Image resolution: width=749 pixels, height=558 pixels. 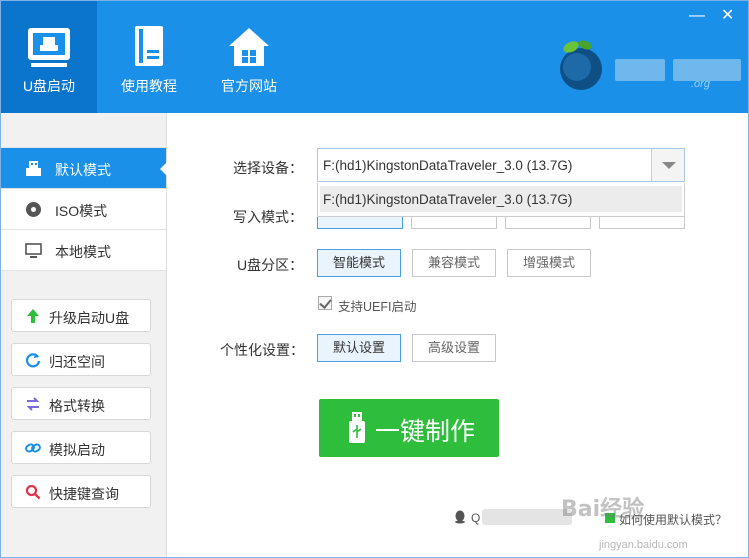 What do you see at coordinates (33, 360) in the screenshot?
I see `refresh-icon` at bounding box center [33, 360].